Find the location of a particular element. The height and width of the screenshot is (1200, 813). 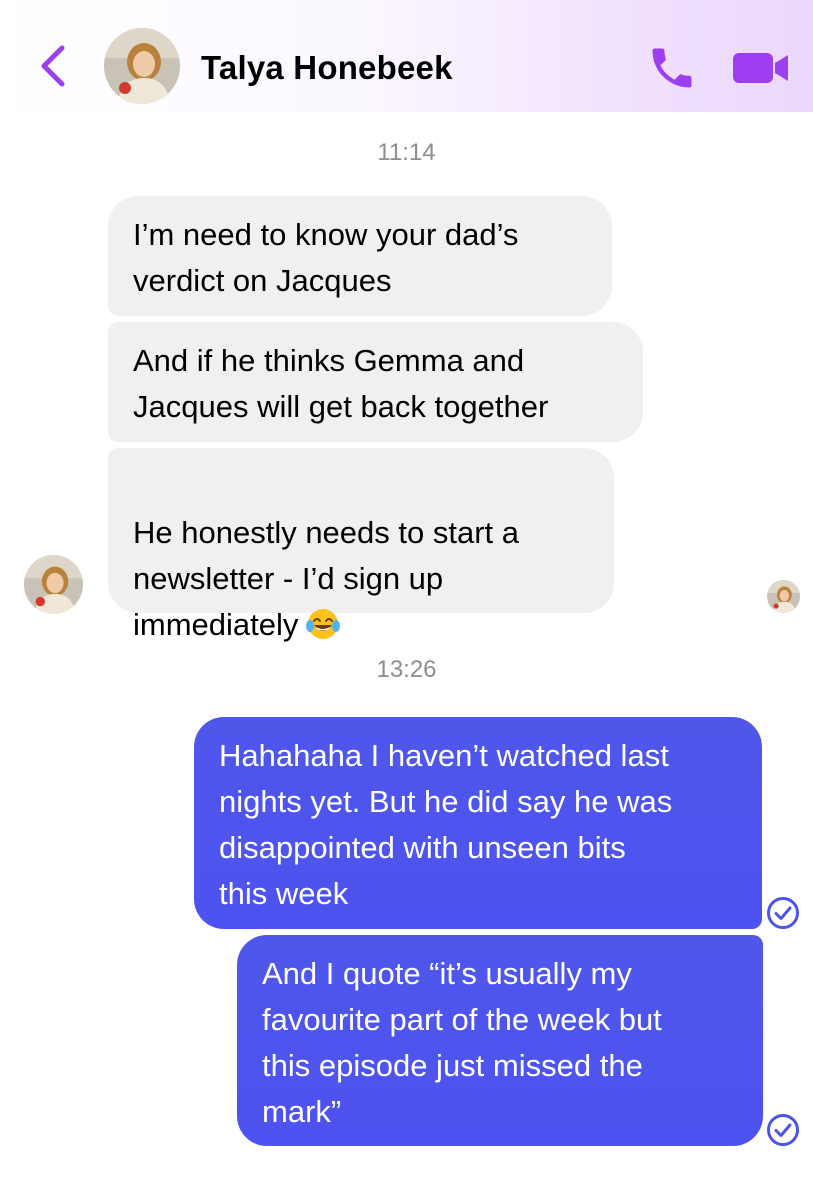

video-camera-icon is located at coordinates (760, 68).